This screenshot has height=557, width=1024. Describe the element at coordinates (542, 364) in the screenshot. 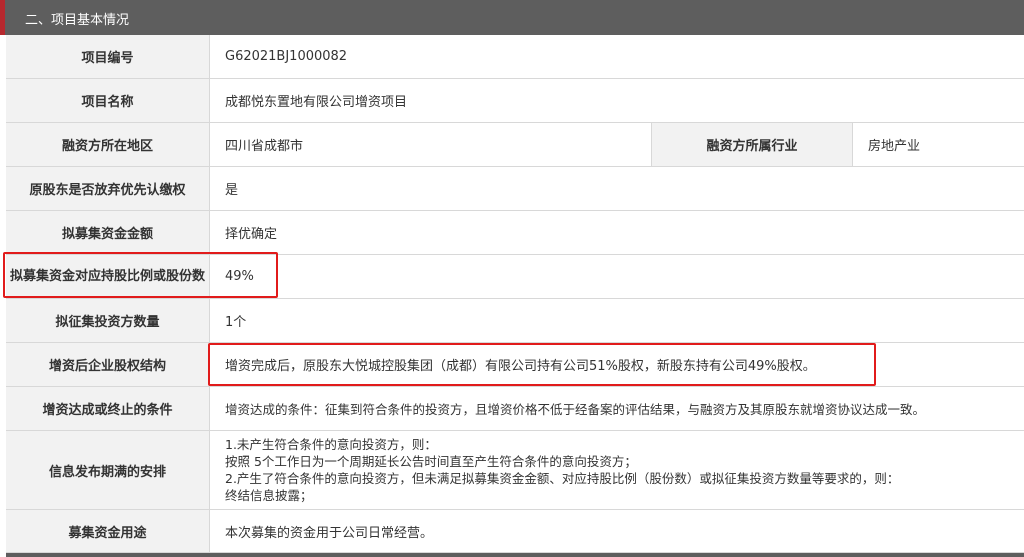

I see `highlight-box-post-structure` at that location.